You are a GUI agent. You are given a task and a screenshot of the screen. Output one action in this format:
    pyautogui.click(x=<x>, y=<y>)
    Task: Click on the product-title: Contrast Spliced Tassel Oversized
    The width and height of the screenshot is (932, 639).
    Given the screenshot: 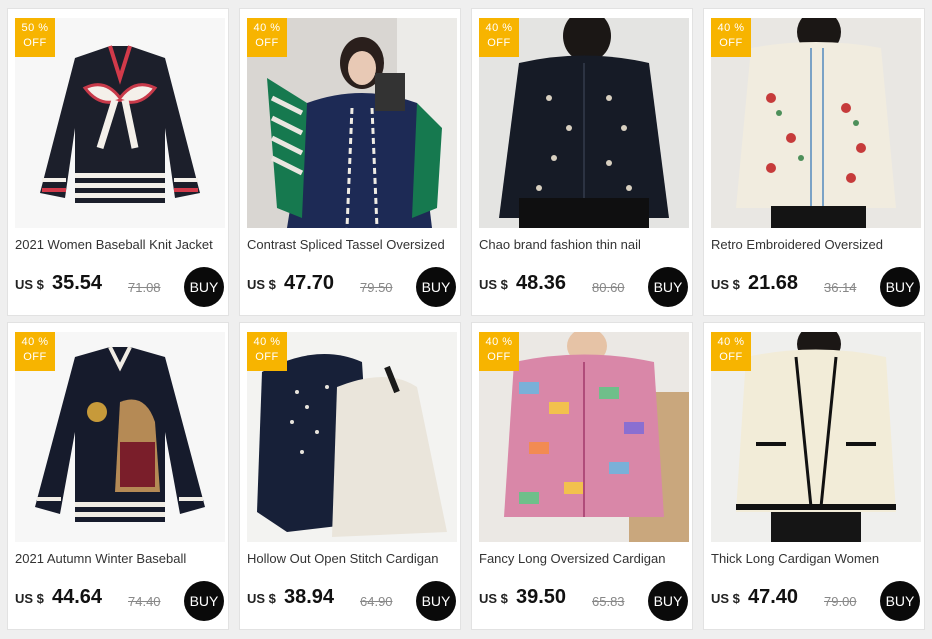 What is the action you would take?
    pyautogui.click(x=353, y=244)
    